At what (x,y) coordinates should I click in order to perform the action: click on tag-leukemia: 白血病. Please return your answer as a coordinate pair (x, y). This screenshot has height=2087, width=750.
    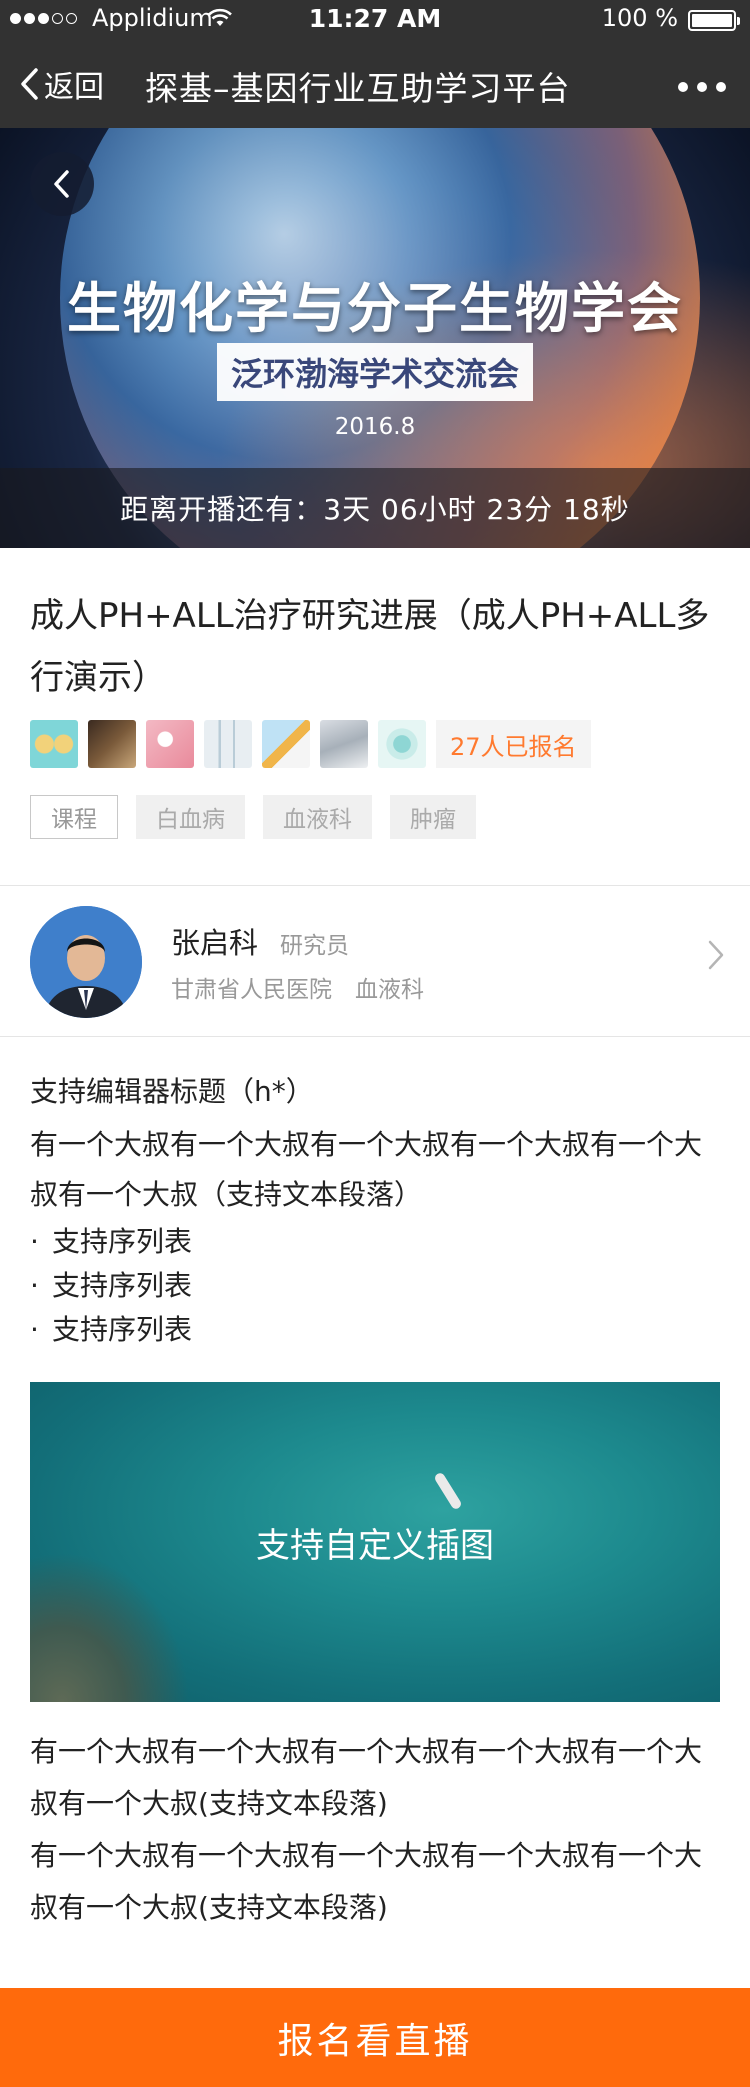
    Looking at the image, I should click on (190, 817).